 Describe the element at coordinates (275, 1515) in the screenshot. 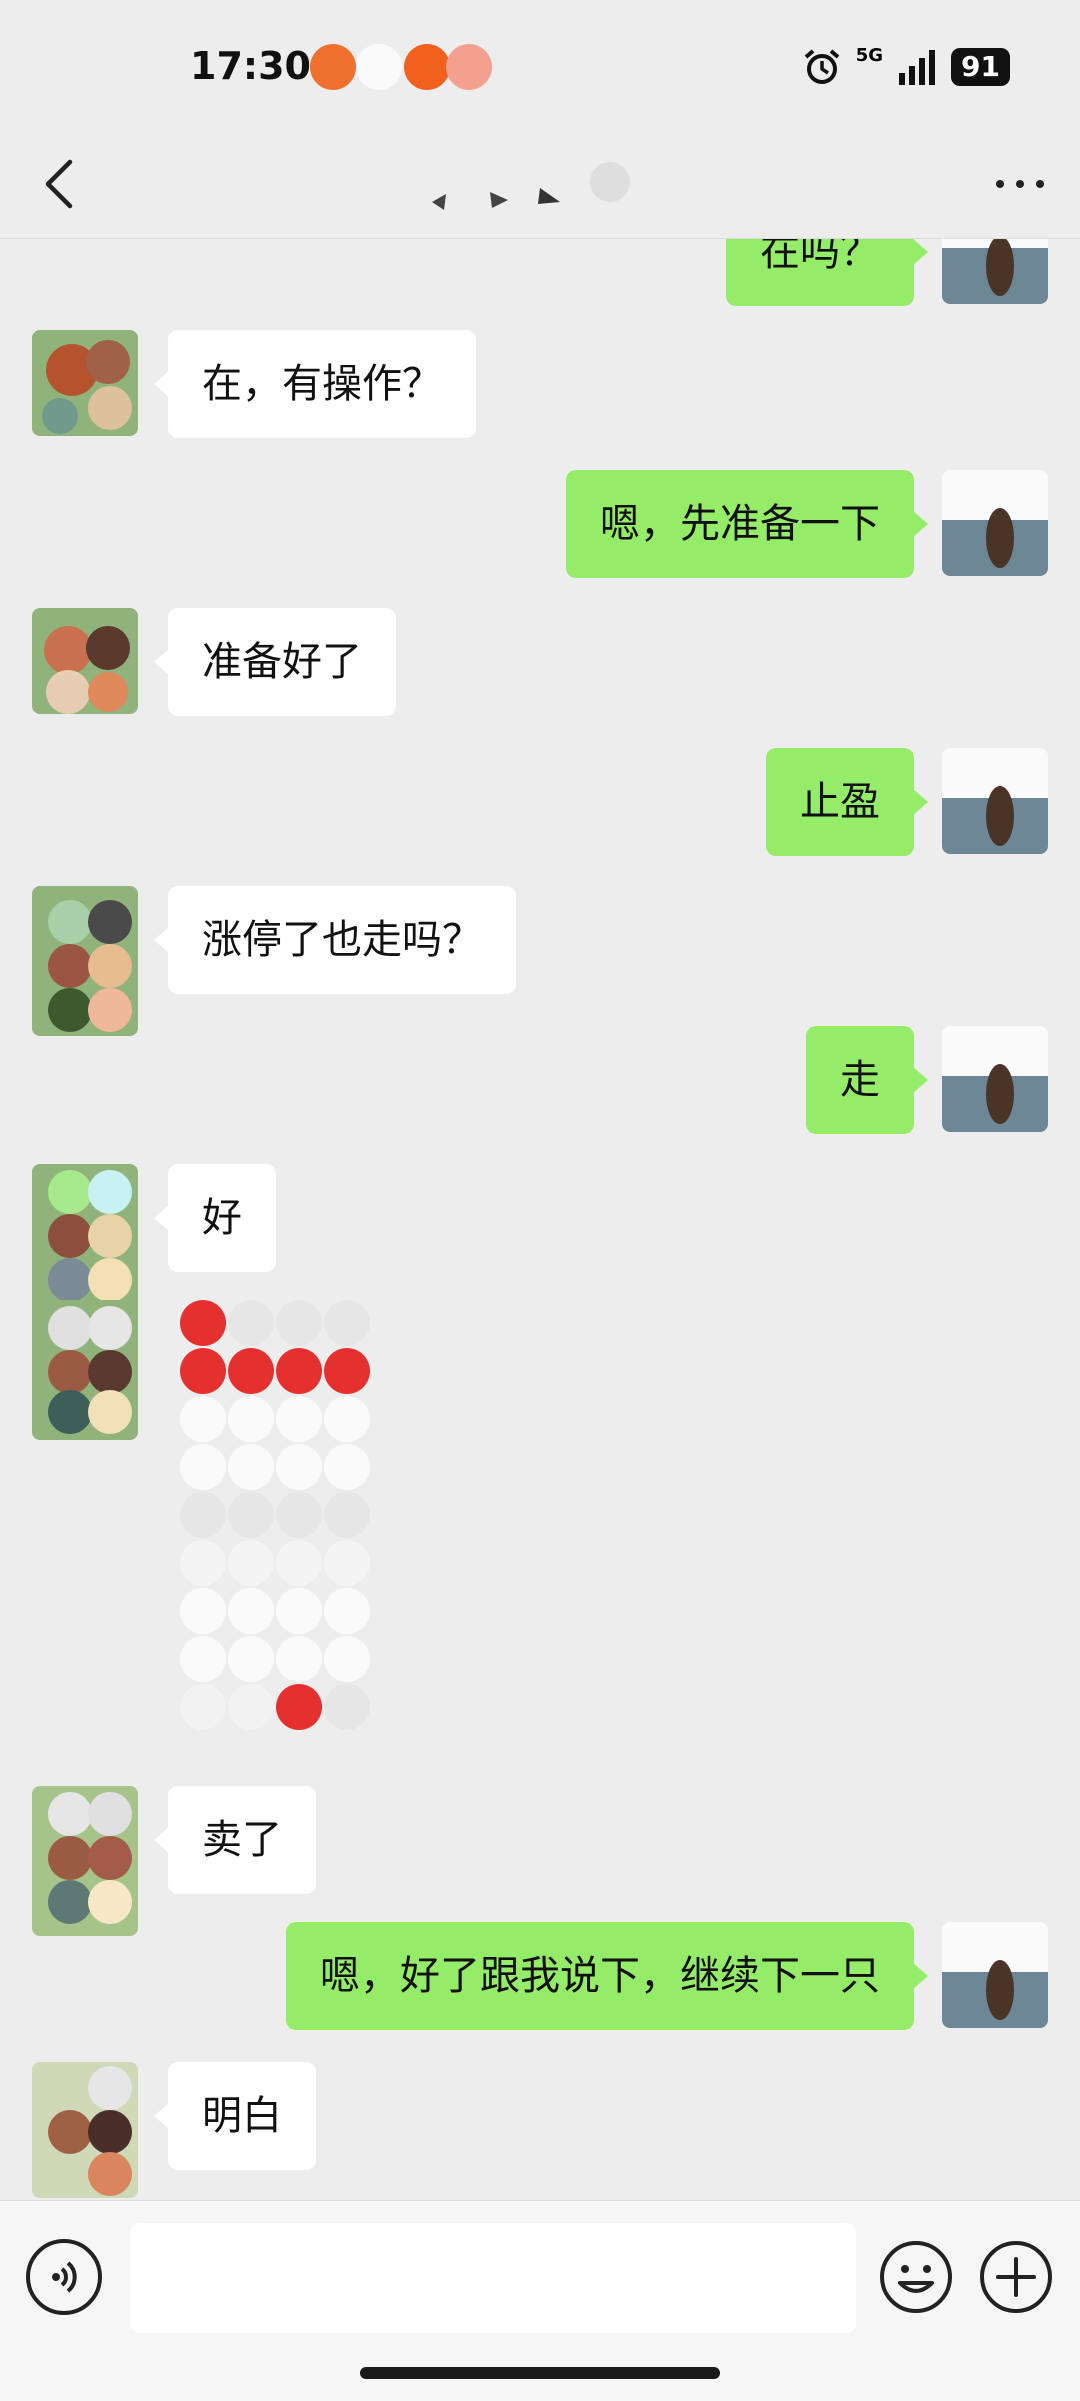

I see `image-message-redacted` at that location.